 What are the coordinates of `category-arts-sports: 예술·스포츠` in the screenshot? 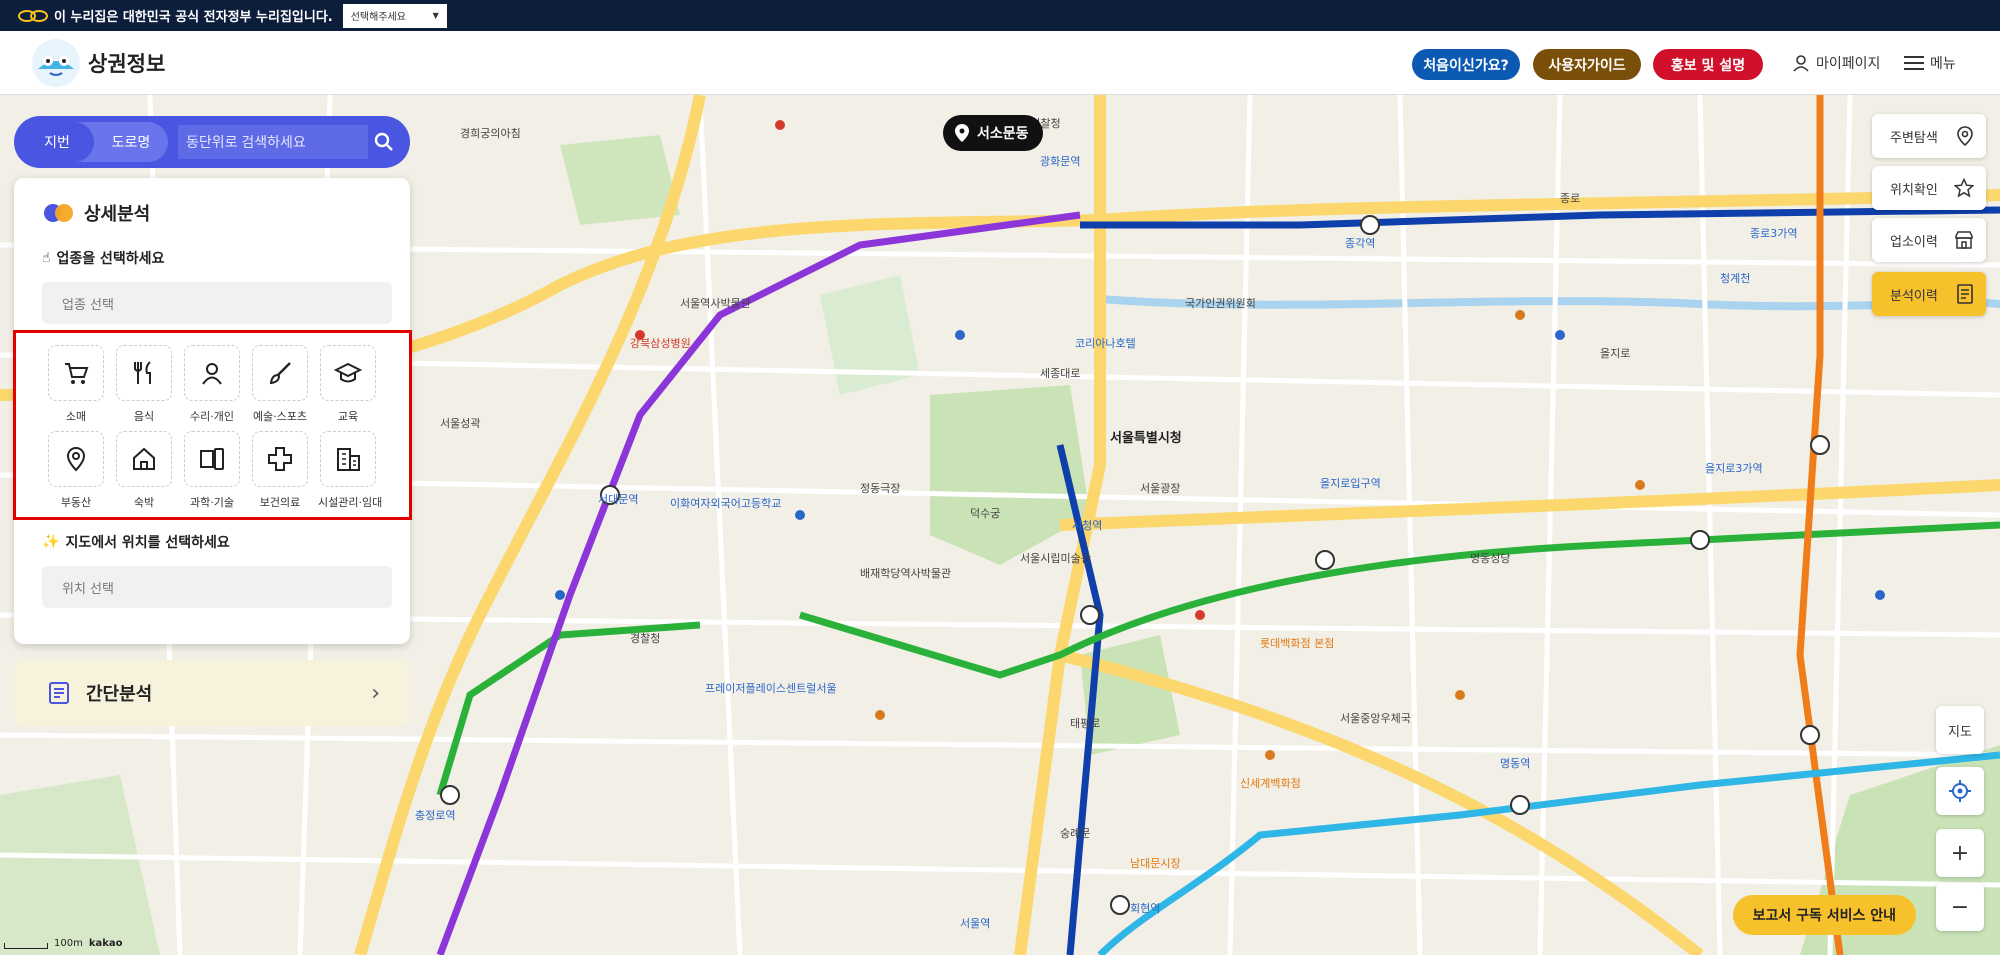 It's located at (280, 384).